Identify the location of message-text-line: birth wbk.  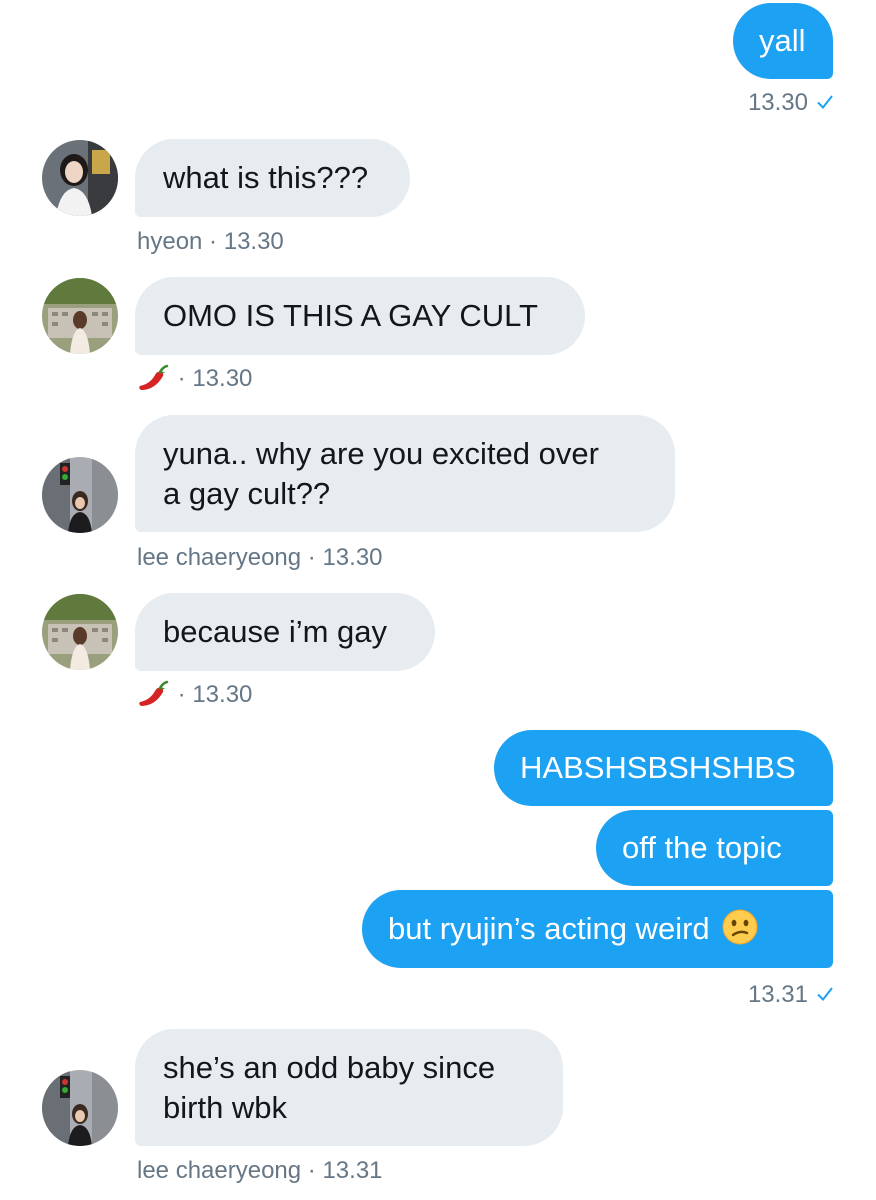
(225, 1107).